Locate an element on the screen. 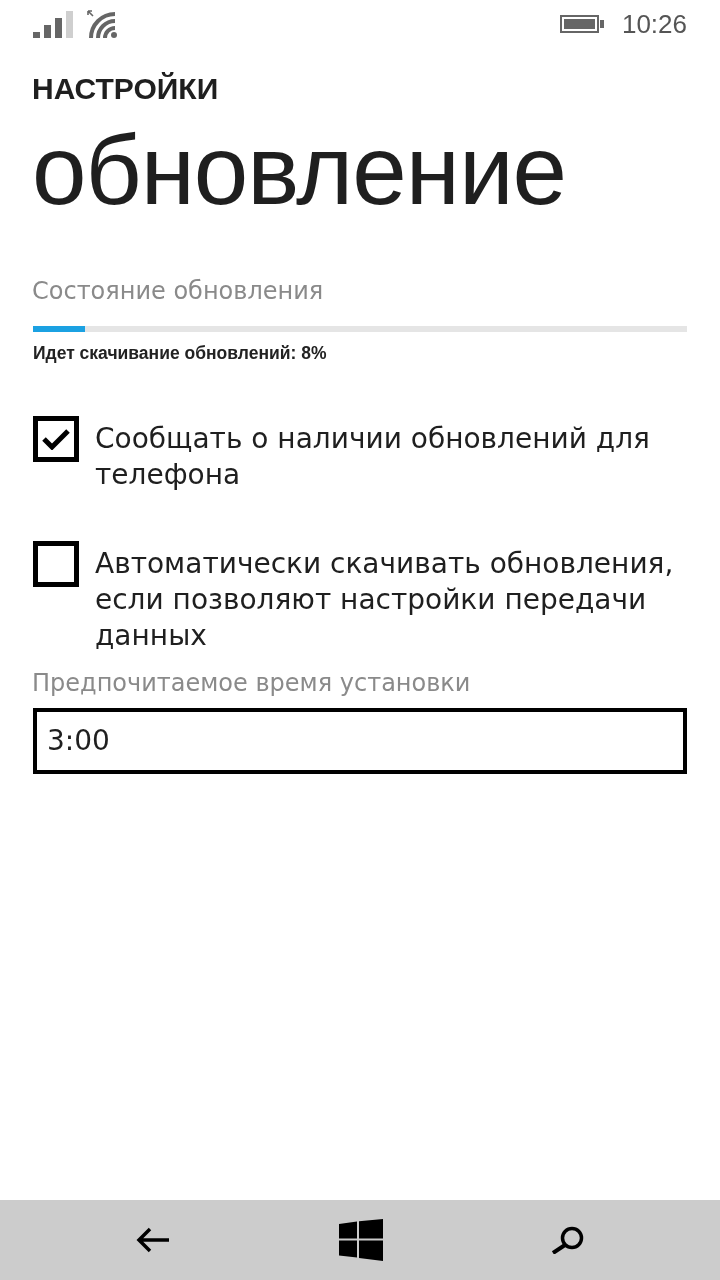 This screenshot has width=720, height=1280. section-label: Состояние обновления is located at coordinates (178, 291).